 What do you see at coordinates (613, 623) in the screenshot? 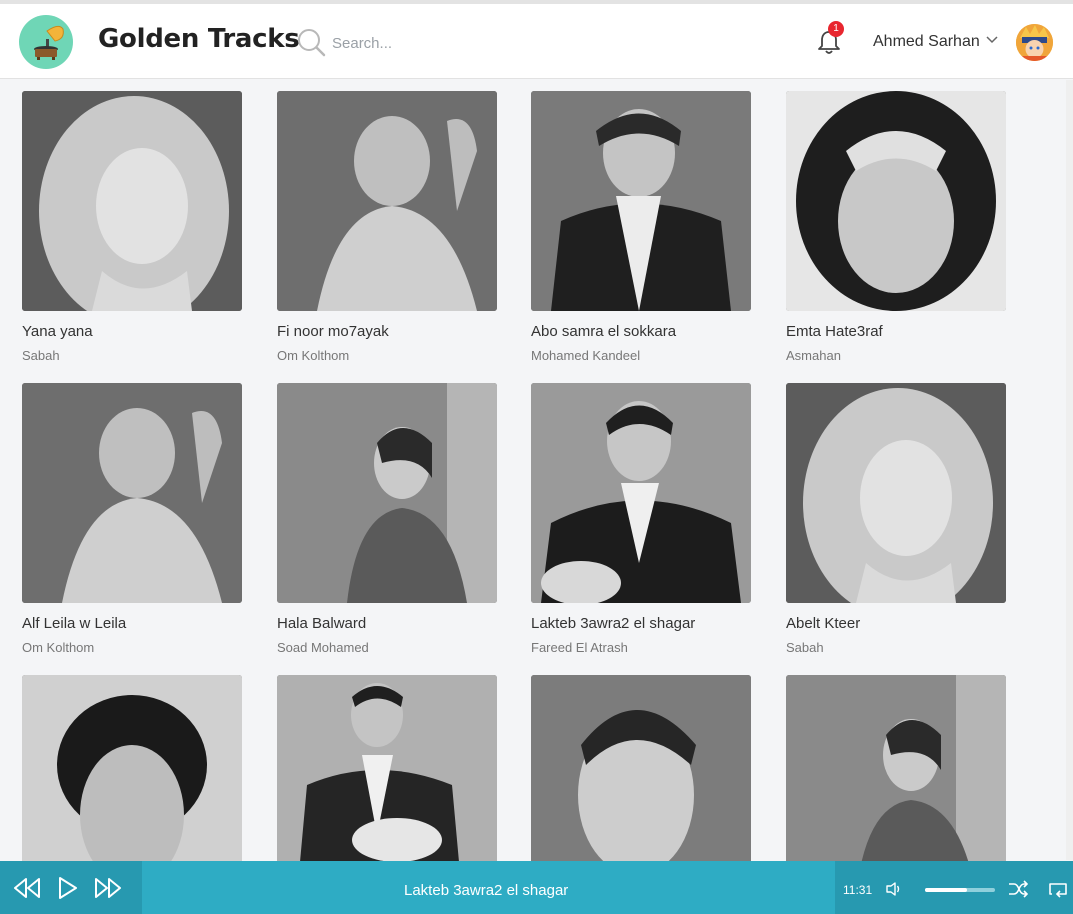
I see `track-title: Lakteb 3awra2 el shagar` at bounding box center [613, 623].